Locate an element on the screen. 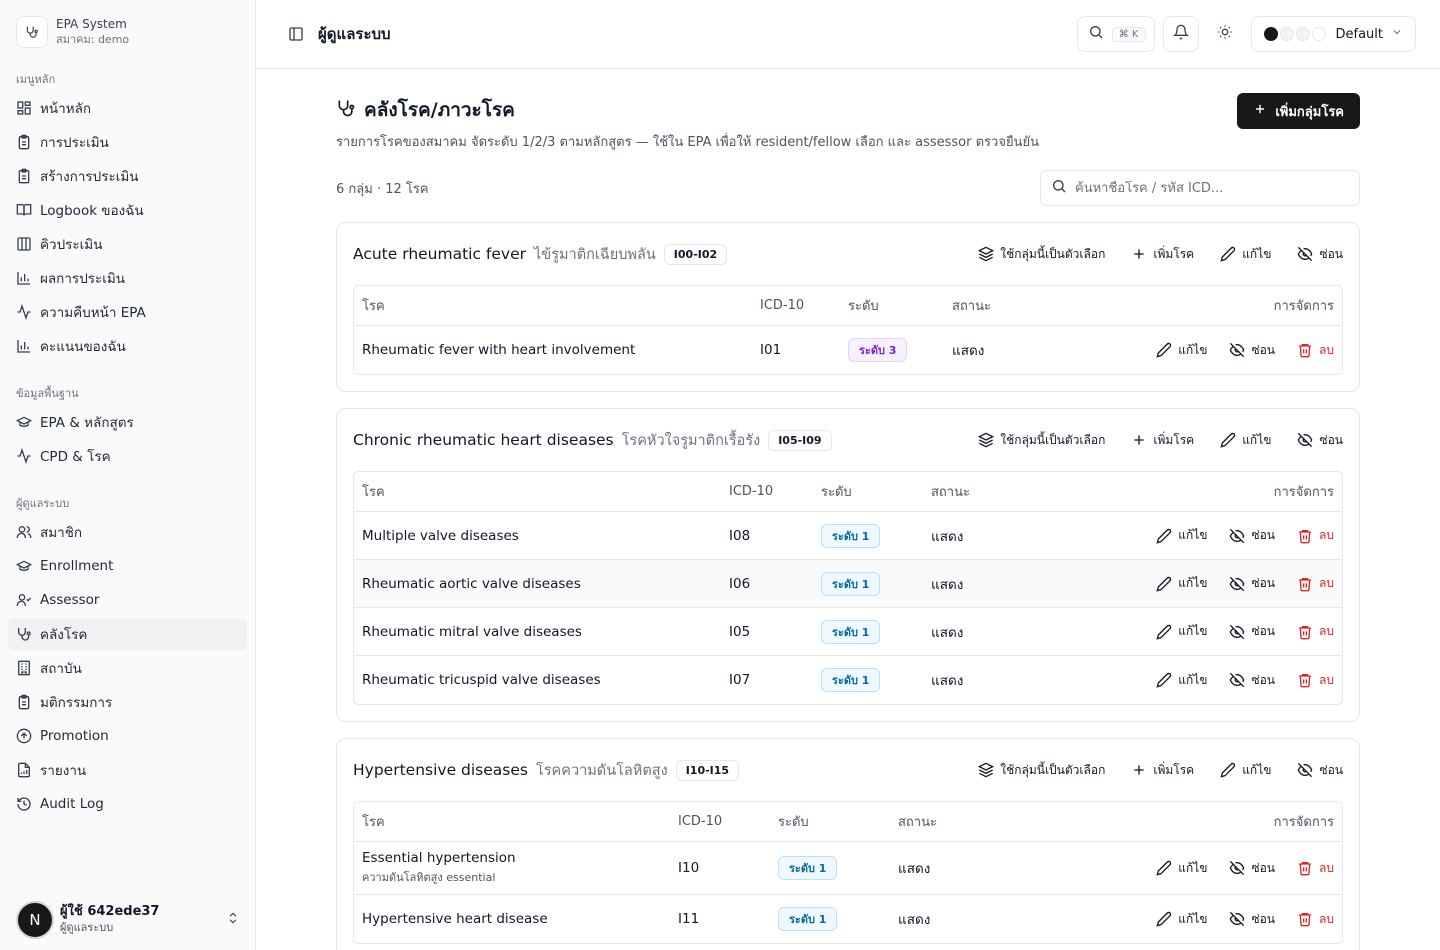  plus-icon is located at coordinates (1139, 440).